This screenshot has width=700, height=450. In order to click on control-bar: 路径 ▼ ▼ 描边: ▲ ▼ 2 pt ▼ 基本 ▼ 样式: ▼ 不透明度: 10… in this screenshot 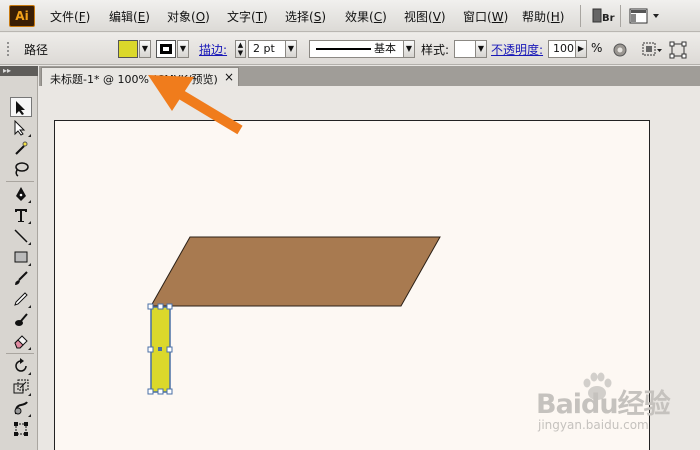, I will do `click(350, 49)`.